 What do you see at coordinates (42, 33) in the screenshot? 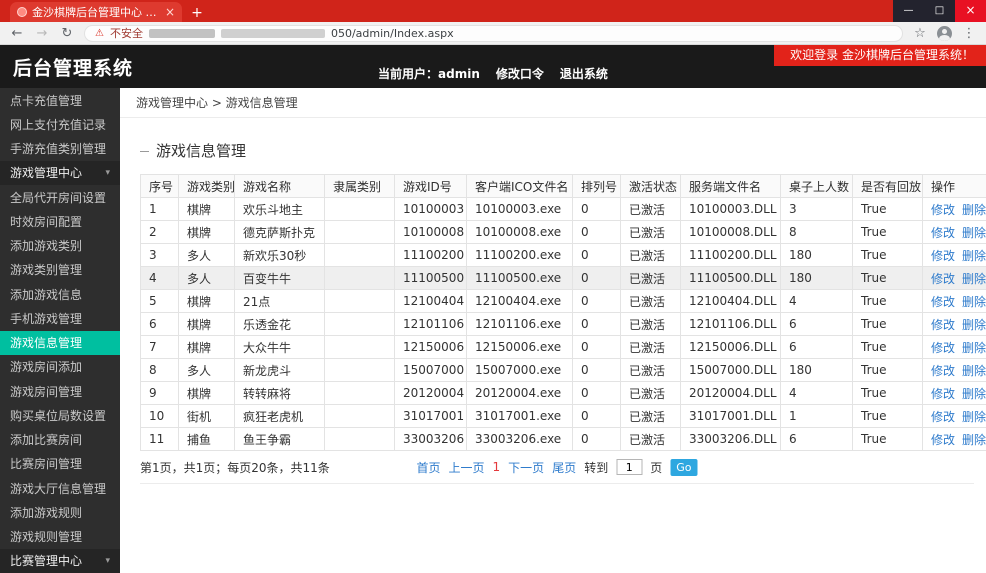
I see `forward-icon: →` at bounding box center [42, 33].